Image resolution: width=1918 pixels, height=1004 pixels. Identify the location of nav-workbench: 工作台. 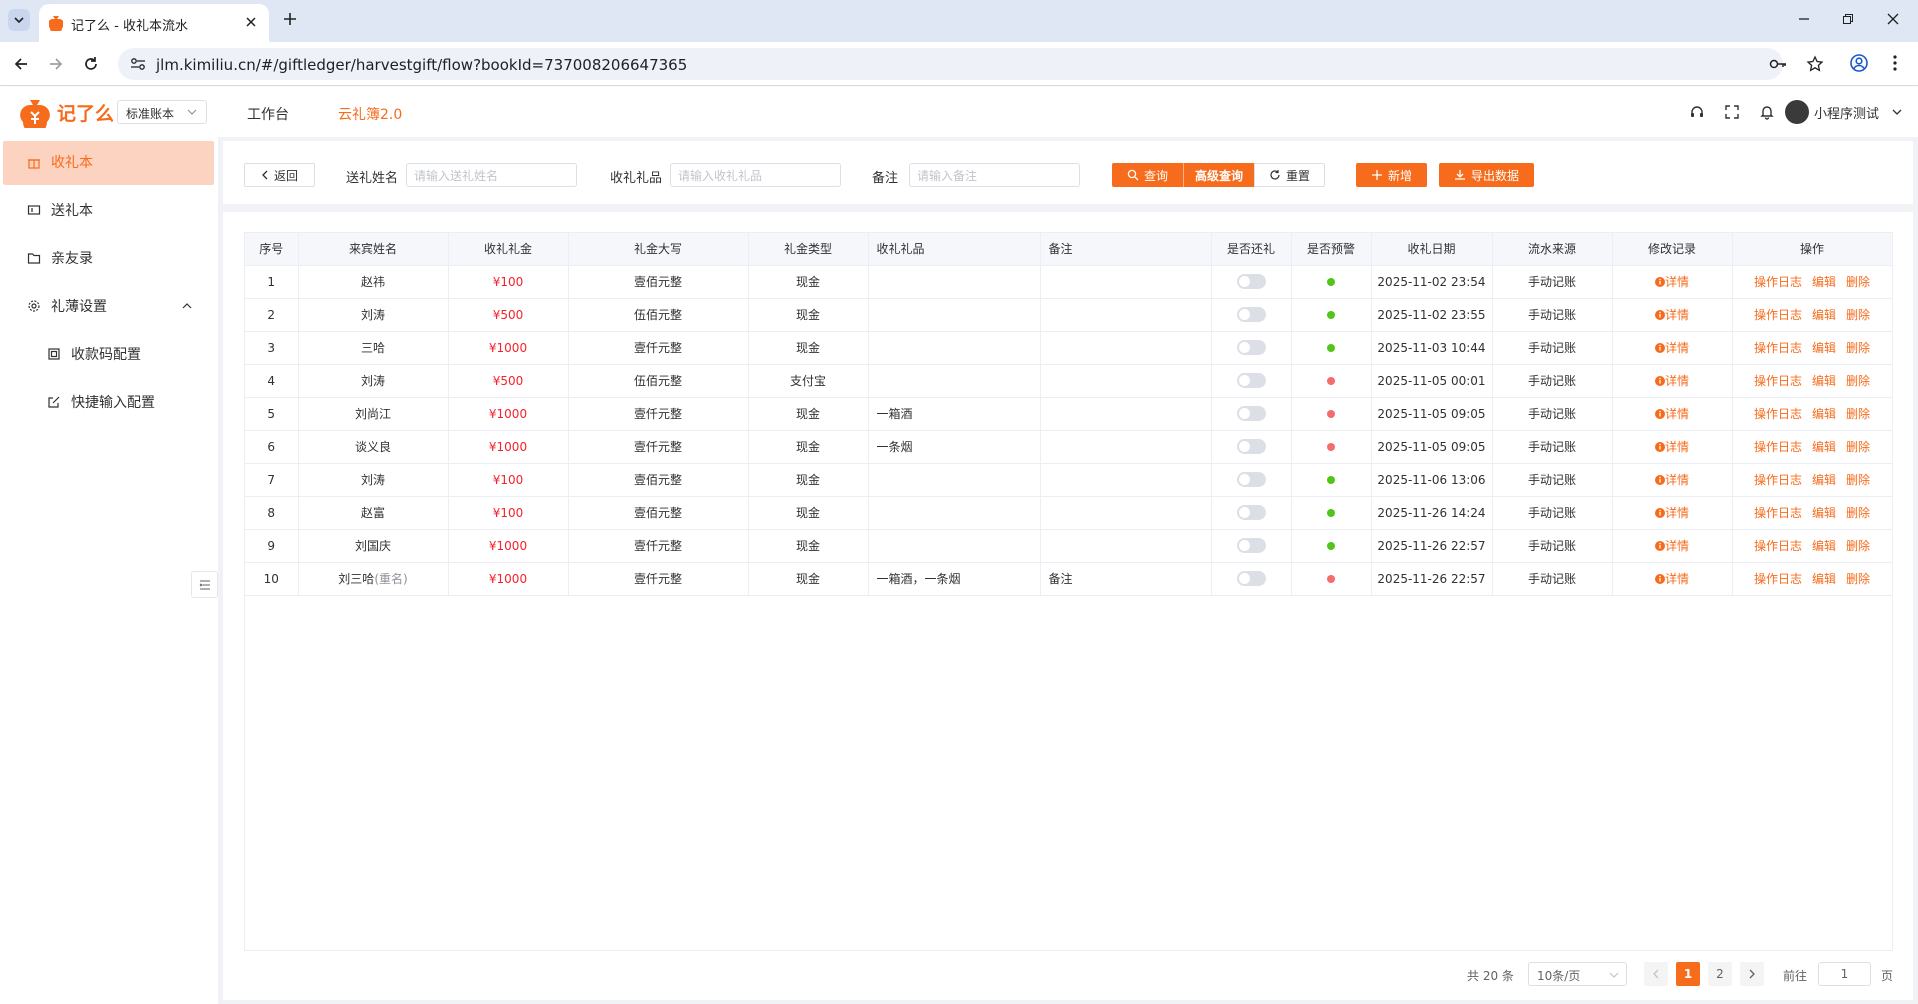
(268, 114).